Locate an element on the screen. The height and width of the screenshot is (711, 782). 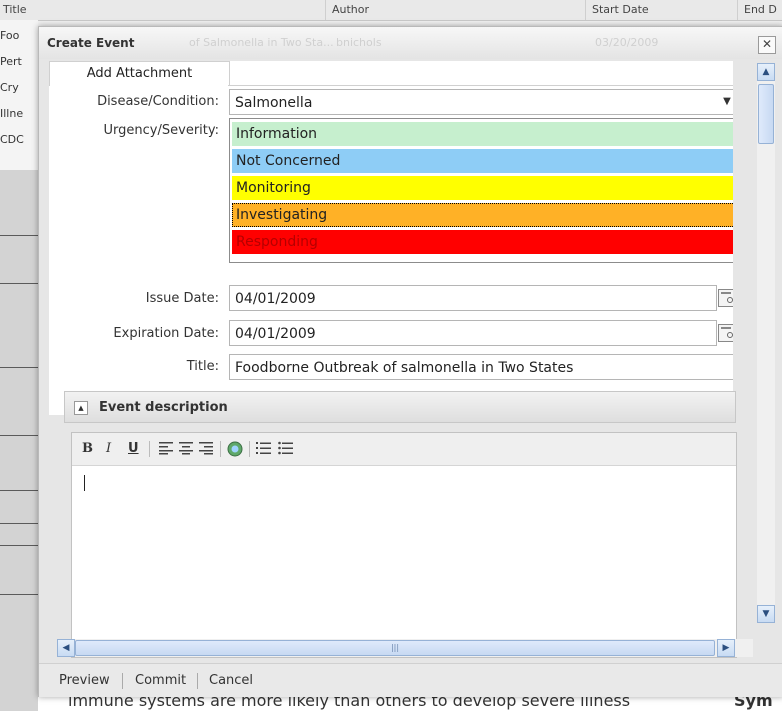
numbered-list-icon is located at coordinates (264, 449).